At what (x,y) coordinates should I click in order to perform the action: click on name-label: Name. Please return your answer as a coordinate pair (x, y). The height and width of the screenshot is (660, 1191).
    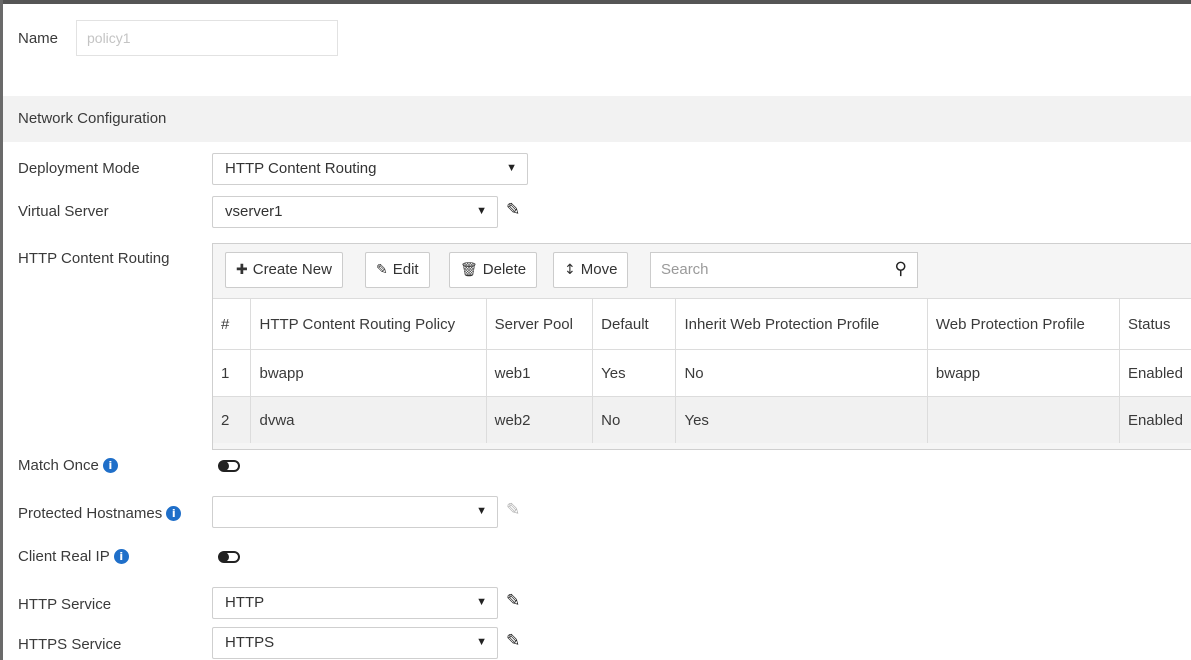
    Looking at the image, I should click on (38, 38).